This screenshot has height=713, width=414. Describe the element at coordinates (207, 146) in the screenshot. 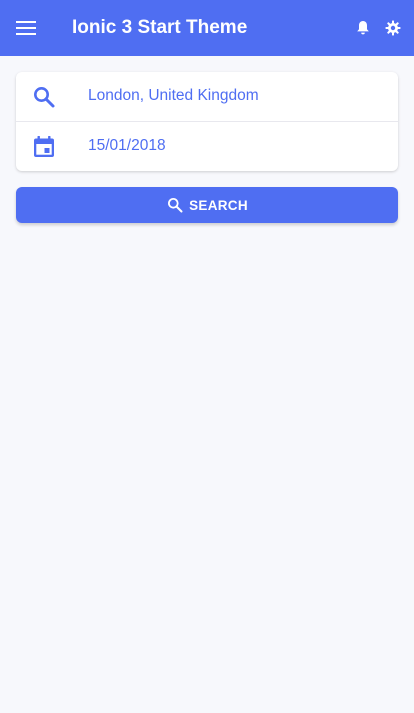

I see `date-field: 15/01/2018` at that location.